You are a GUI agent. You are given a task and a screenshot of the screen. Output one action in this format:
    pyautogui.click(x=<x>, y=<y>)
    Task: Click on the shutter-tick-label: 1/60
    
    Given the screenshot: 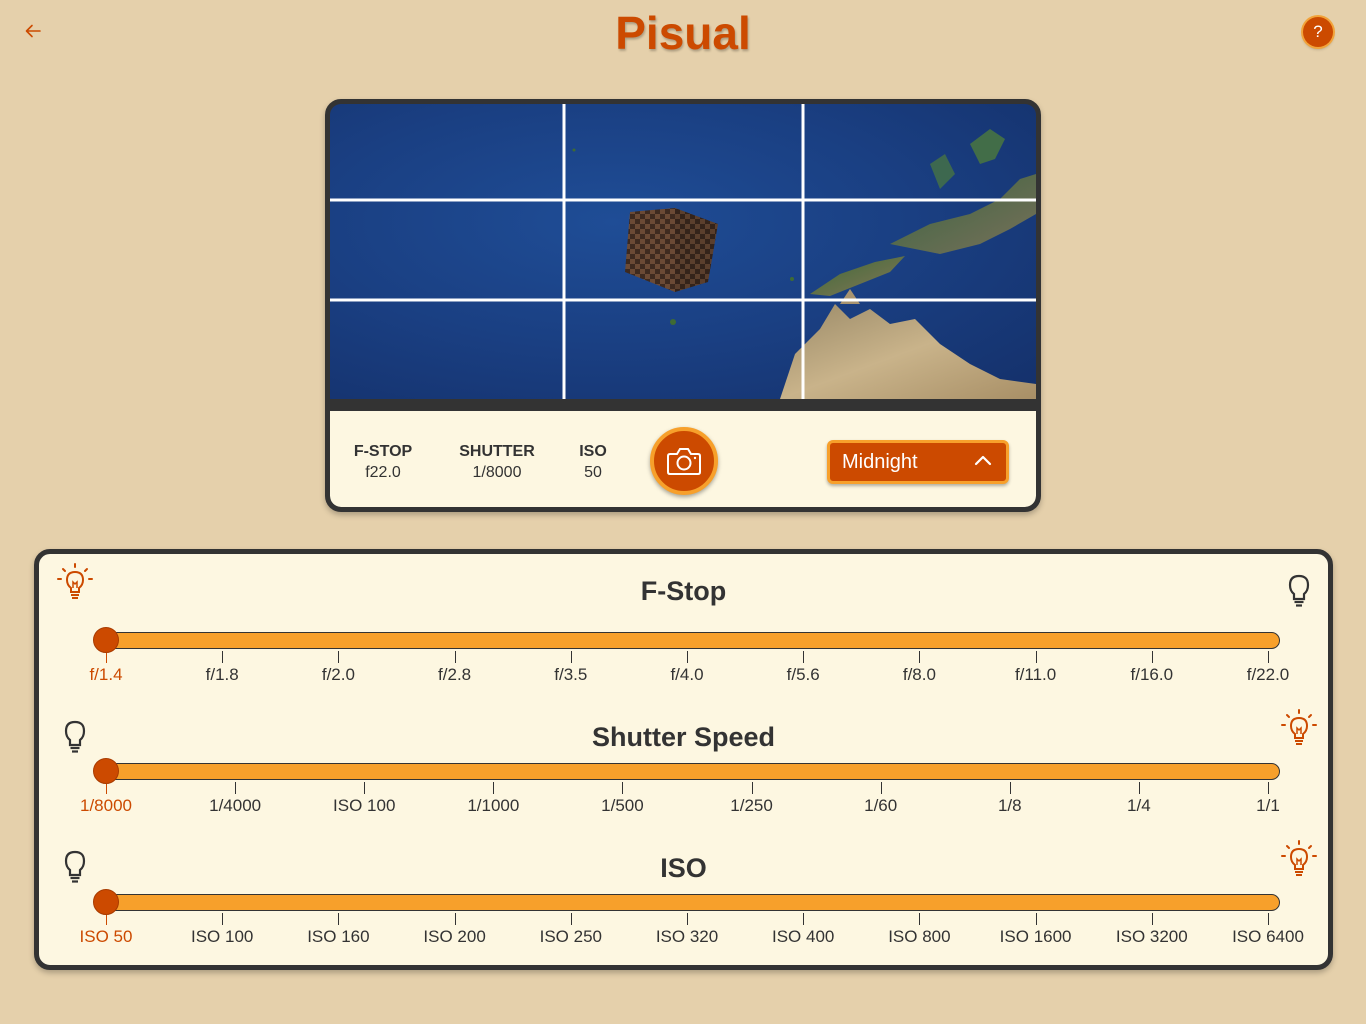 What is the action you would take?
    pyautogui.click(x=880, y=806)
    